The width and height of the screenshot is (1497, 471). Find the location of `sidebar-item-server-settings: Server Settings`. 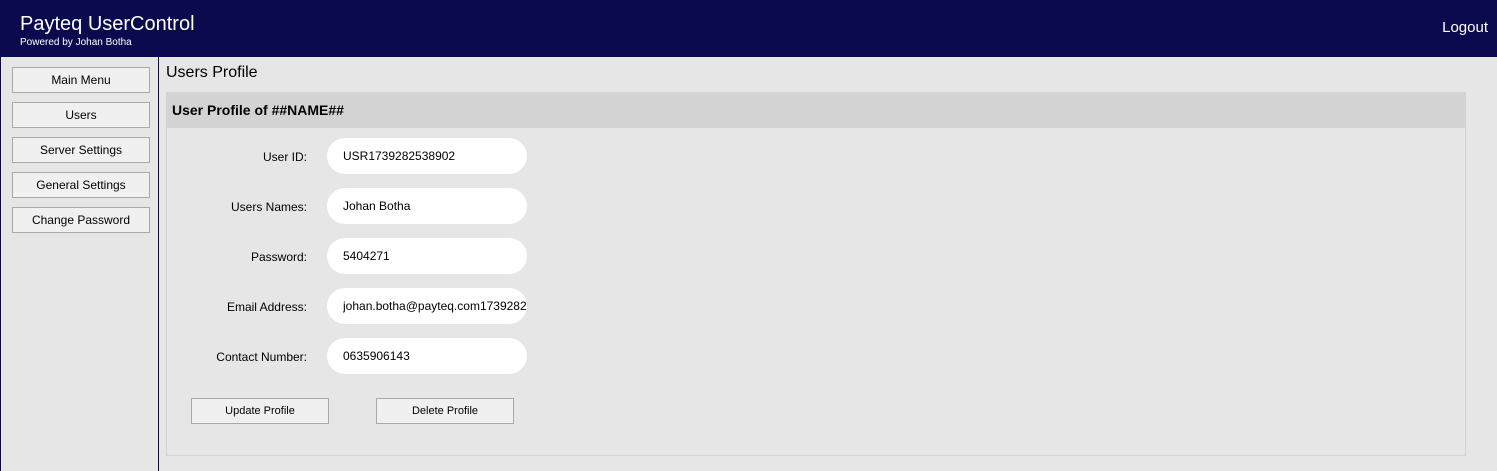

sidebar-item-server-settings: Server Settings is located at coordinates (81, 150).